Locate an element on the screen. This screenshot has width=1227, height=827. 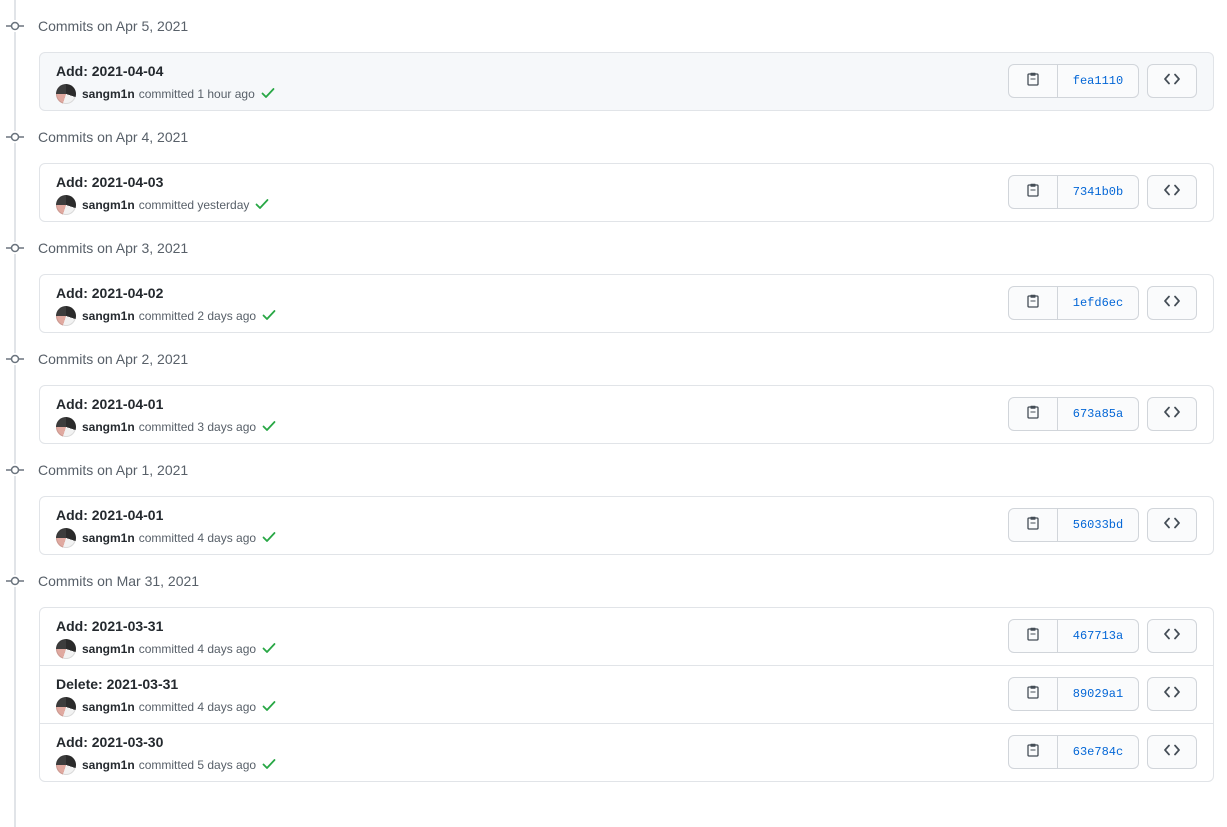
sha-button-group: 56033bd is located at coordinates (1073, 525).